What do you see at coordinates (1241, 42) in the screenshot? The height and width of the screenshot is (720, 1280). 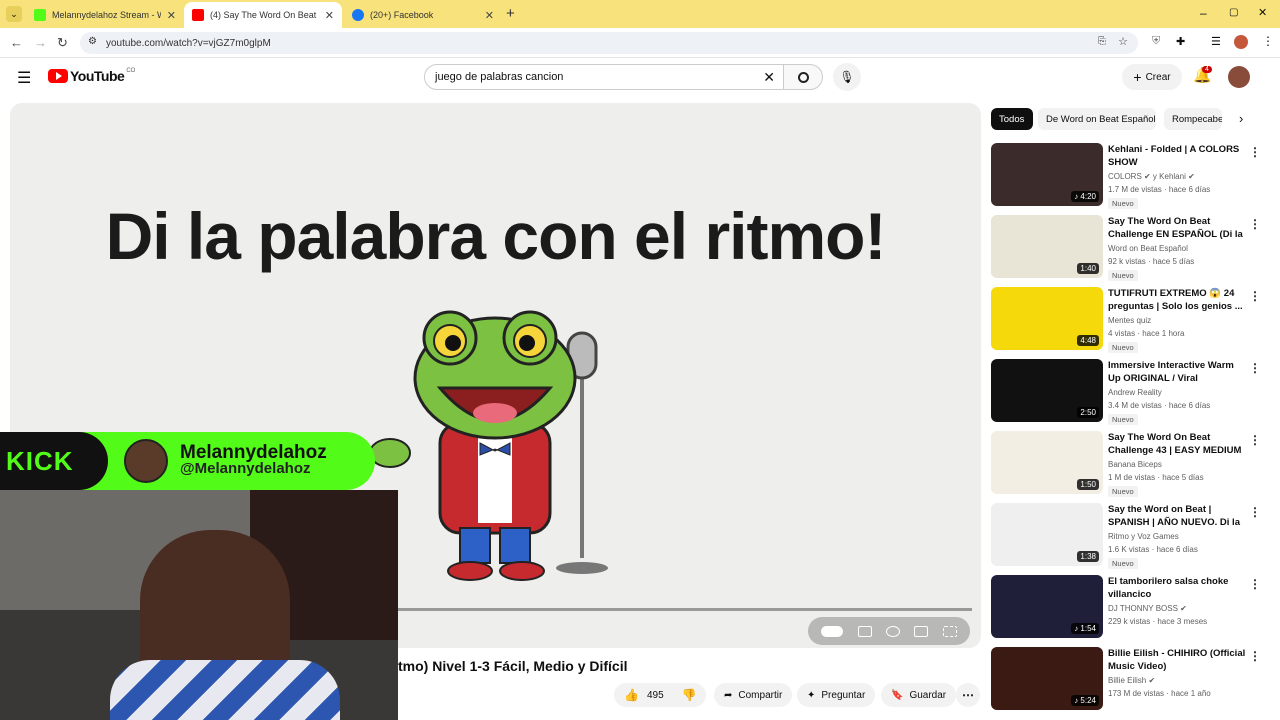 I see `profile-avatar` at bounding box center [1241, 42].